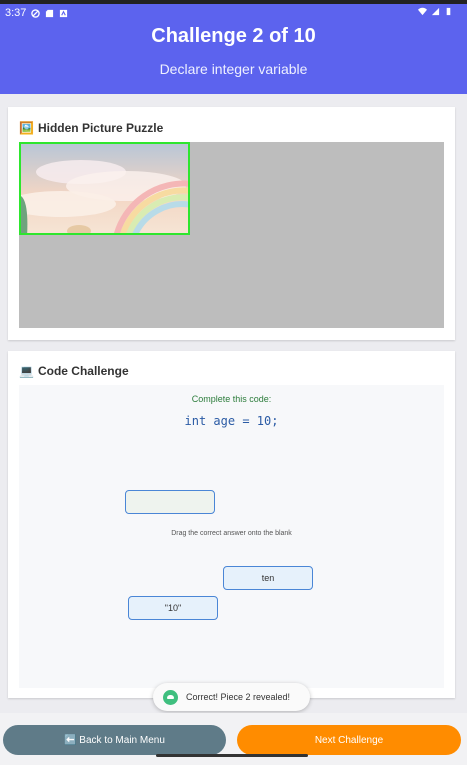  What do you see at coordinates (16, 13) in the screenshot?
I see `status-time: 3:37` at bounding box center [16, 13].